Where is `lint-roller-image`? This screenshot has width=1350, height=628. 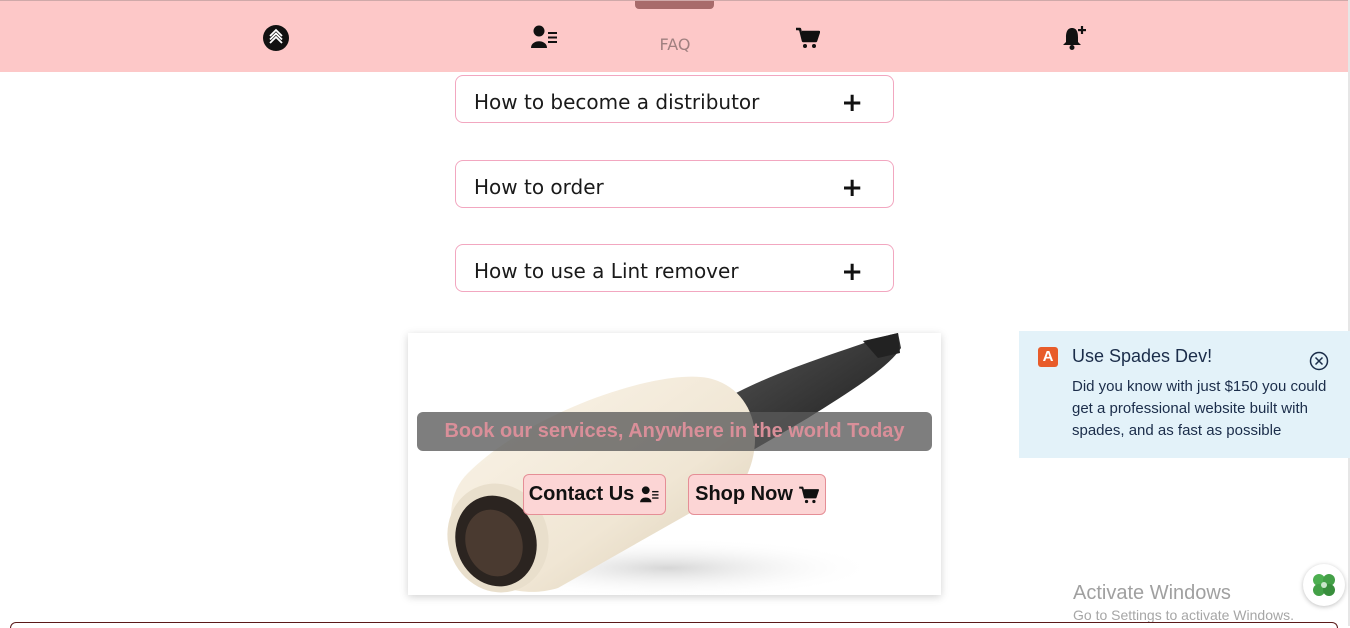
lint-roller-image is located at coordinates (674, 464).